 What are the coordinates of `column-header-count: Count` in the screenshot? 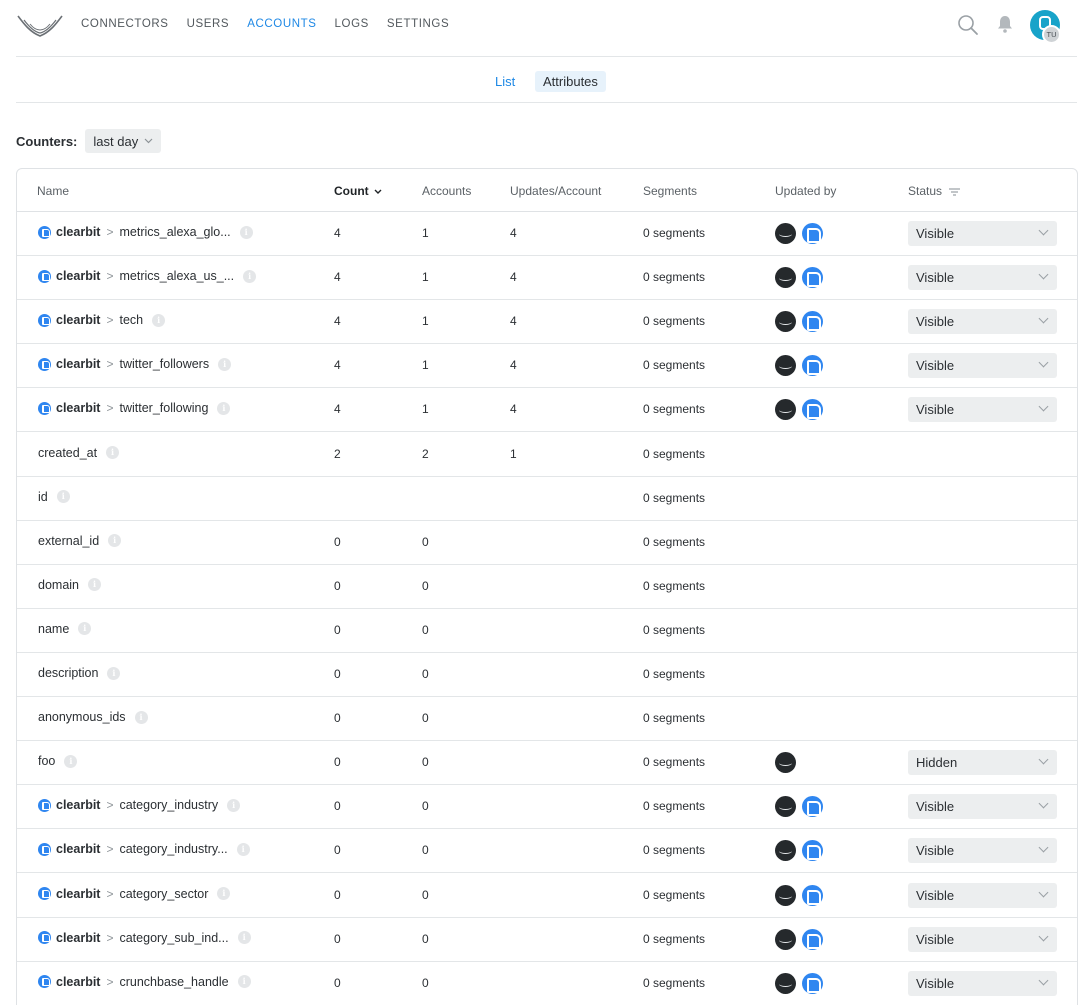 It's located at (358, 191).